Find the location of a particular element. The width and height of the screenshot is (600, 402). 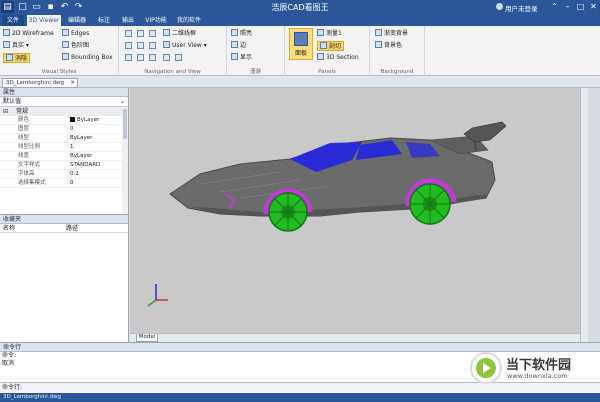

zoom-icon is located at coordinates (178, 57).